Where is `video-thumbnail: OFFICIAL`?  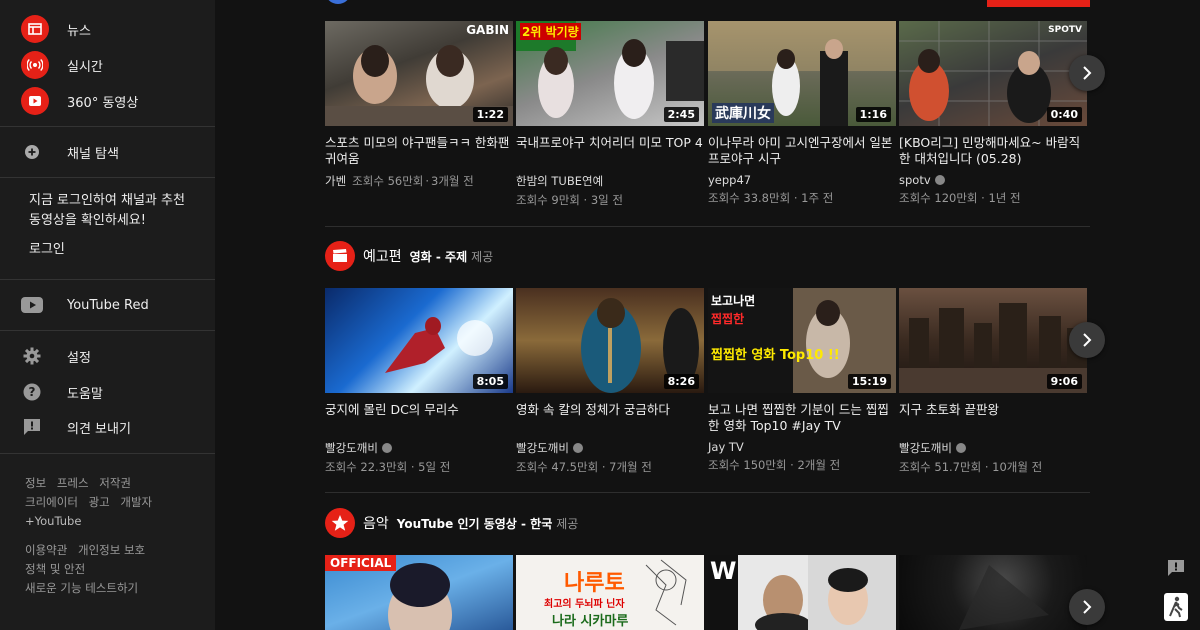
video-thumbnail: OFFICIAL is located at coordinates (419, 592).